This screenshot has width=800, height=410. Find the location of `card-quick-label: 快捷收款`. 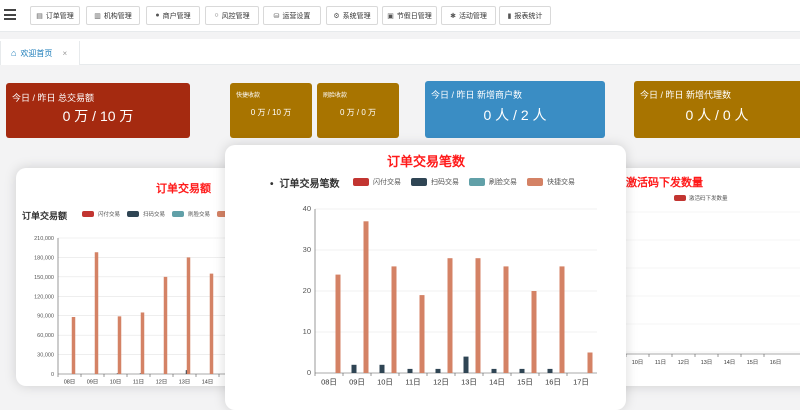

card-quick-label: 快捷收款 is located at coordinates (248, 96).